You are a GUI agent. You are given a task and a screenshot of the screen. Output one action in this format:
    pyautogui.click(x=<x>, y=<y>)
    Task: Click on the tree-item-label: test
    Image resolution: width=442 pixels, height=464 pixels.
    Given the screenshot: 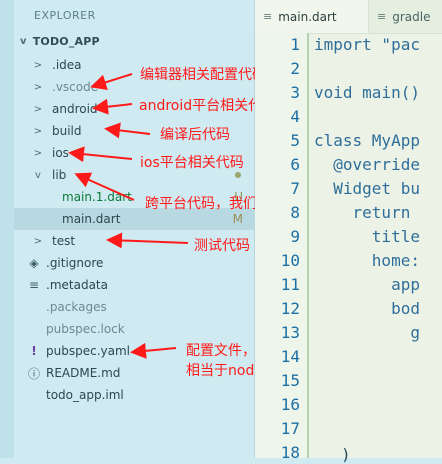 What is the action you would take?
    pyautogui.click(x=64, y=241)
    